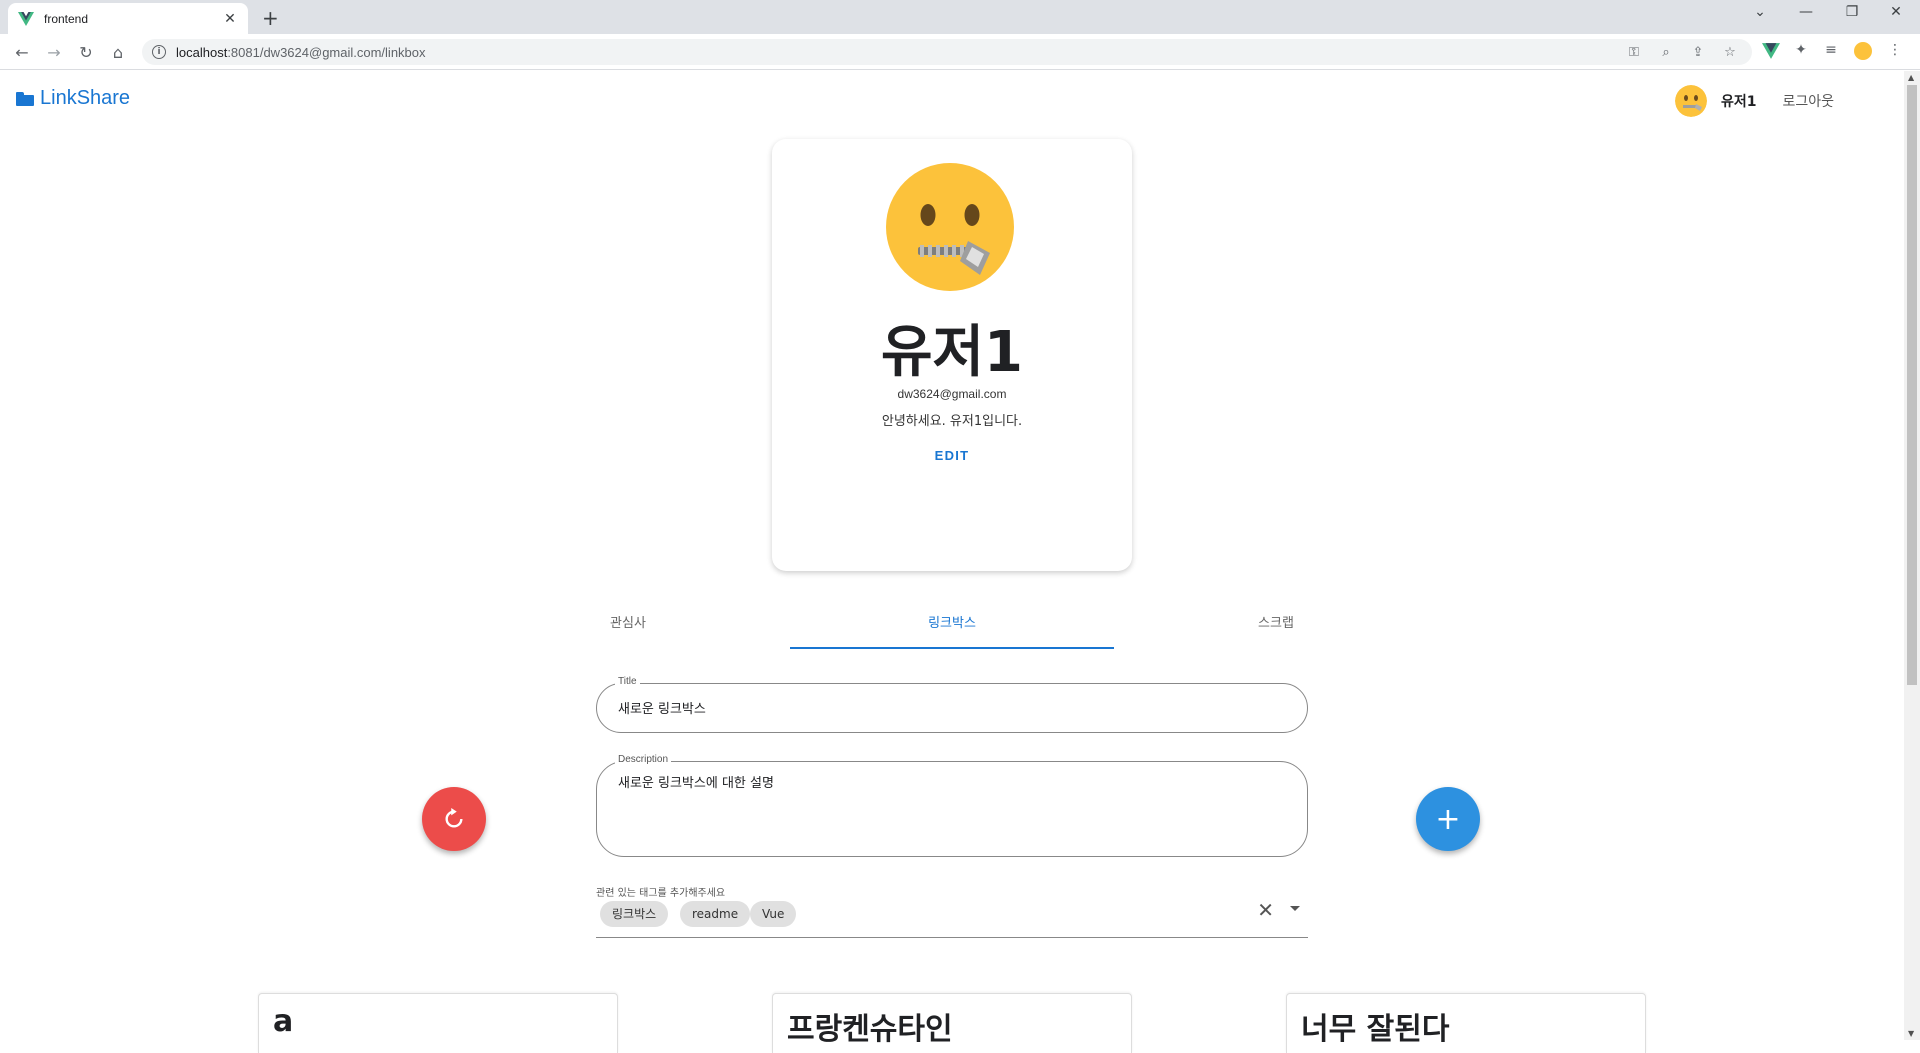 This screenshot has width=1920, height=1053. What do you see at coordinates (952, 394) in the screenshot?
I see `profile-email: dw3624@gmail.com` at bounding box center [952, 394].